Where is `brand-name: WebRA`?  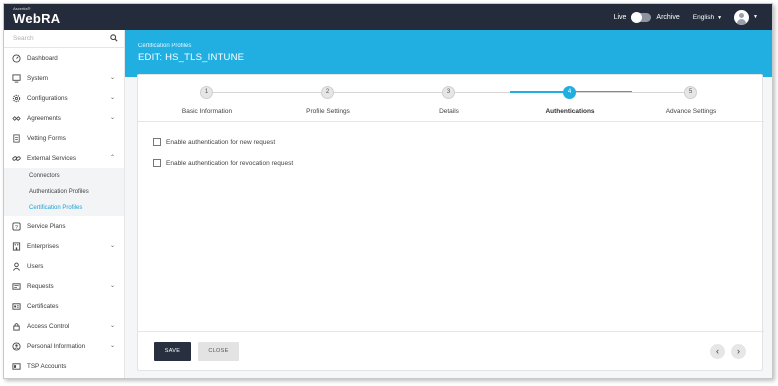
brand-name: WebRA is located at coordinates (37, 18).